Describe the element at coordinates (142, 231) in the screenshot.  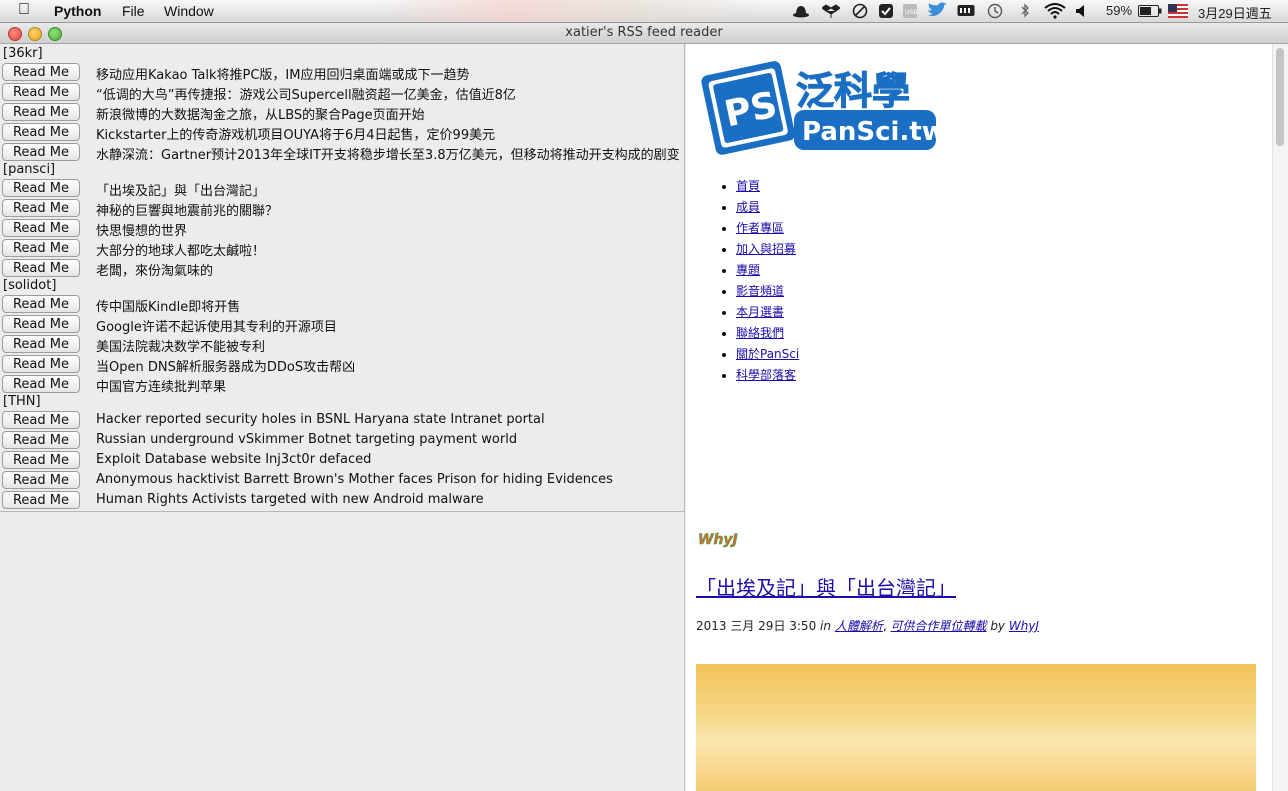
I see `article-title: 快思慢想的世界` at that location.